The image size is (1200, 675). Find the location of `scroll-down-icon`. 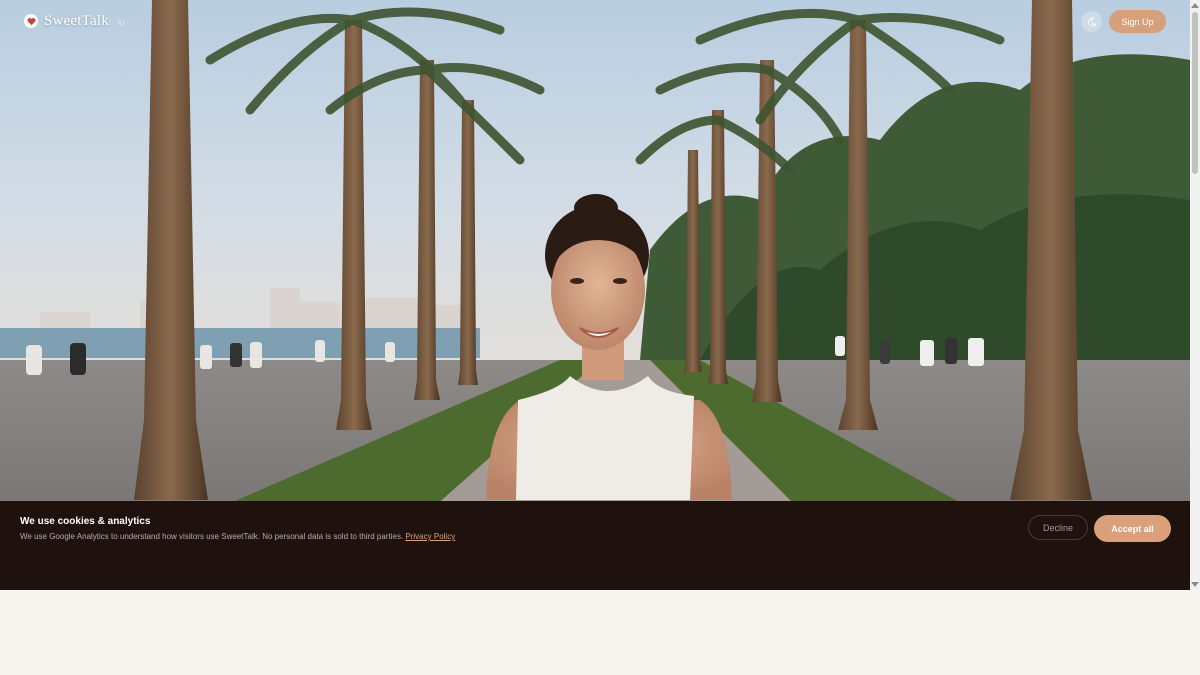

scroll-down-icon is located at coordinates (1195, 584).